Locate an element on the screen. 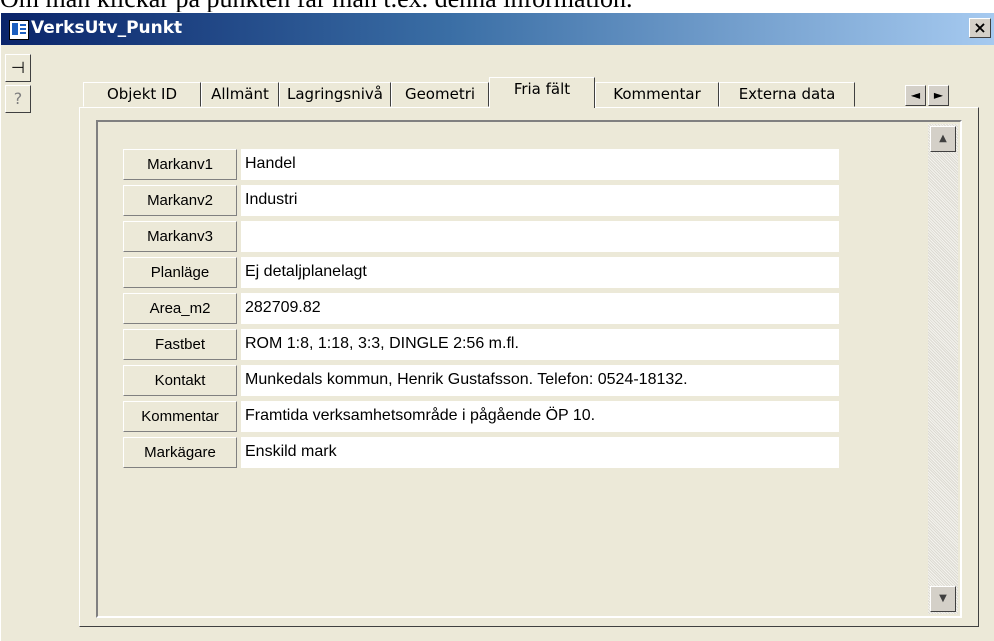  field-value: ROM 1:8, 1:18, 3:3, DINGLE 2:56 m.fl. is located at coordinates (540, 344).